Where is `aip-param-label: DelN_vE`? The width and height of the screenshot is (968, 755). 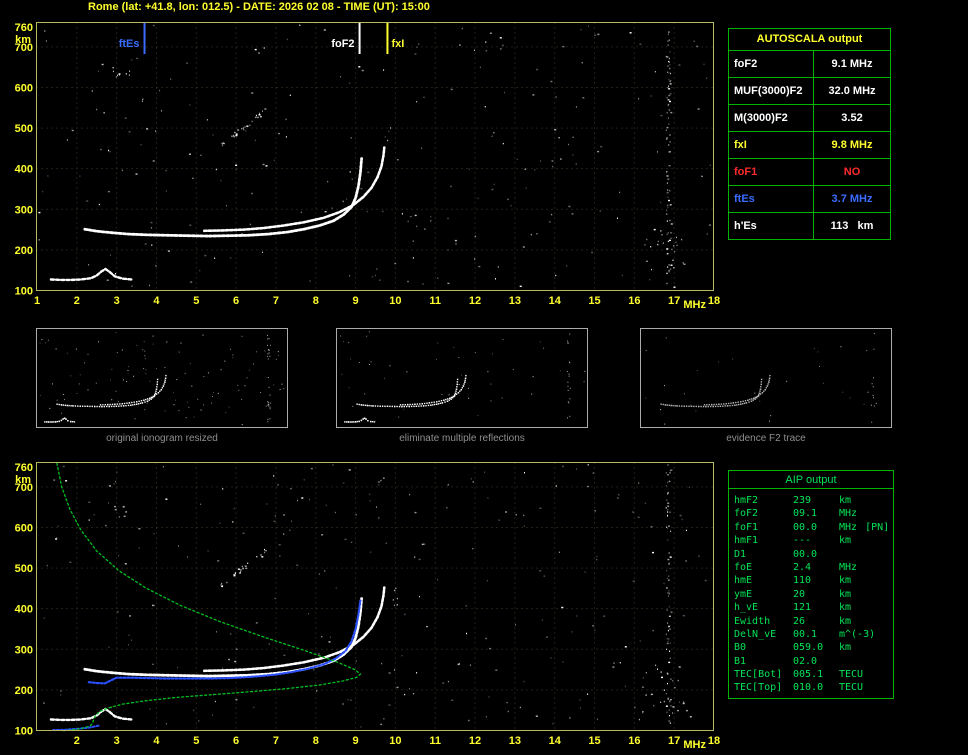
aip-param-label: DelN_vE is located at coordinates (755, 634).